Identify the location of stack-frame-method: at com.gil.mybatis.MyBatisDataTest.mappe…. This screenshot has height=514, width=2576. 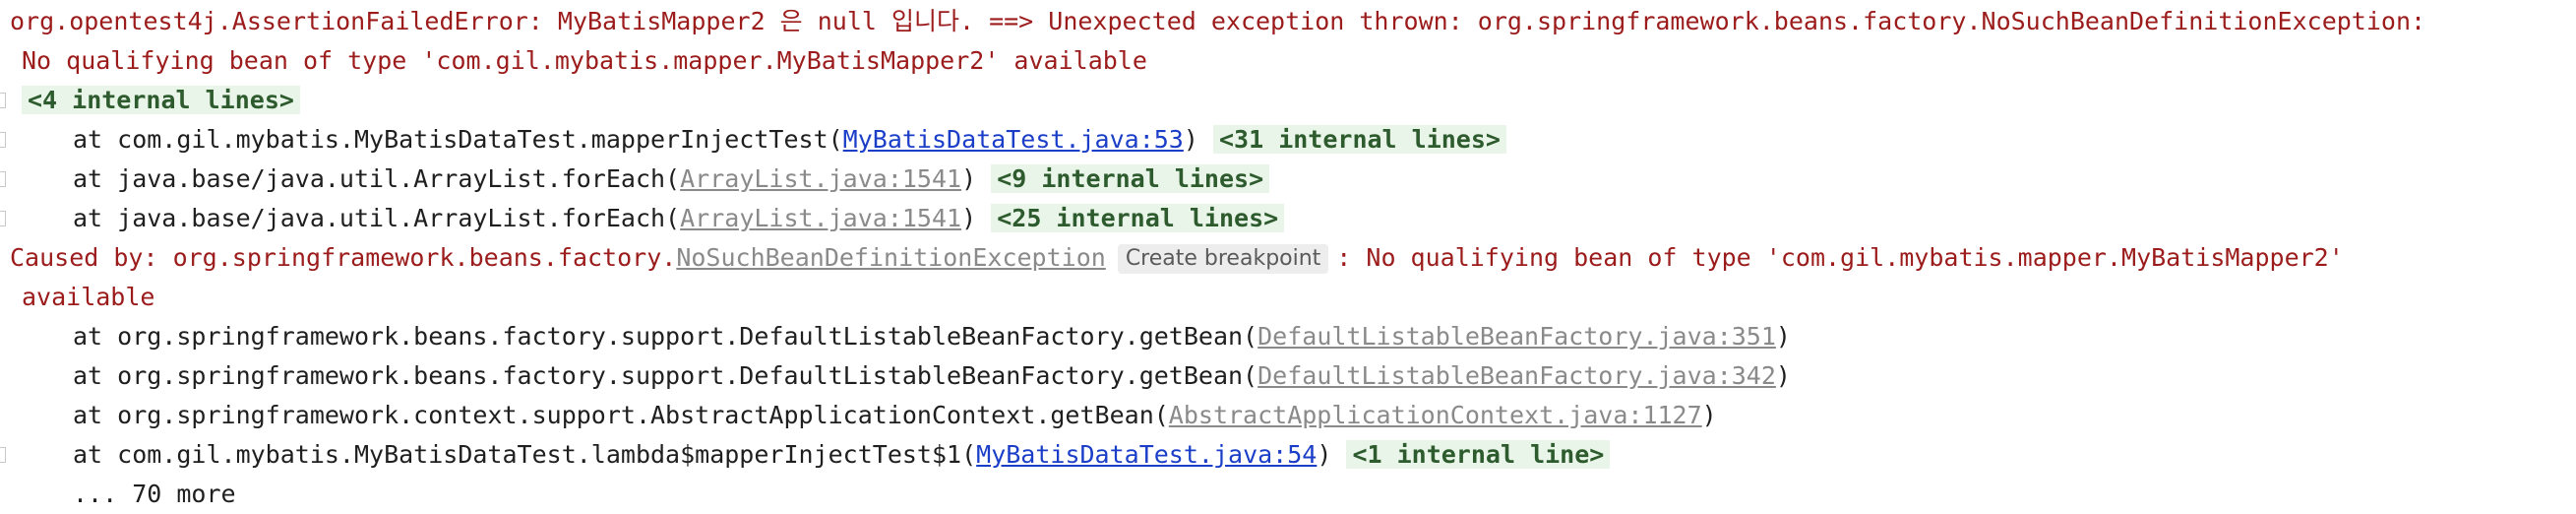
(458, 139).